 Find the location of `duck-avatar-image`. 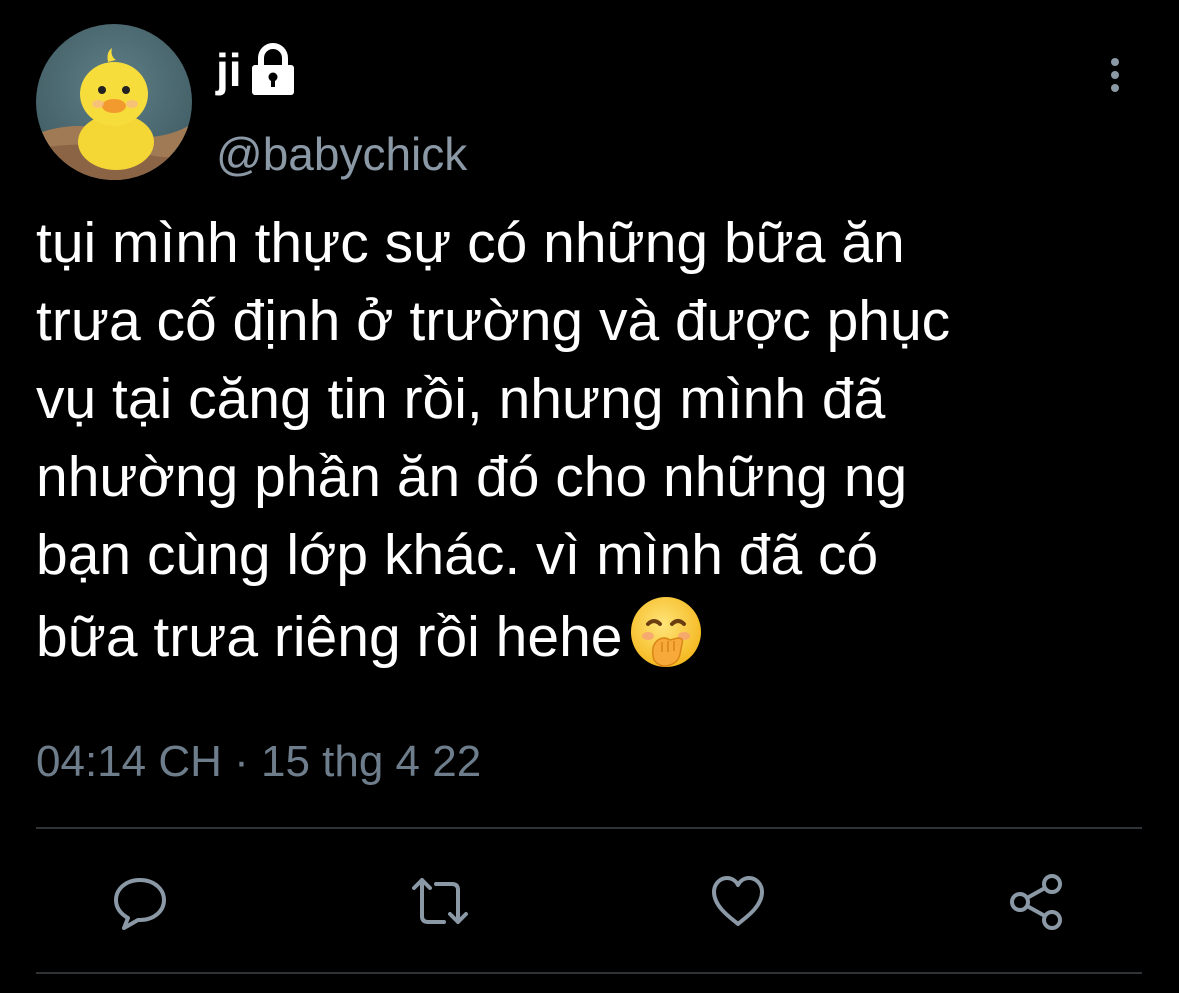

duck-avatar-image is located at coordinates (114, 102).